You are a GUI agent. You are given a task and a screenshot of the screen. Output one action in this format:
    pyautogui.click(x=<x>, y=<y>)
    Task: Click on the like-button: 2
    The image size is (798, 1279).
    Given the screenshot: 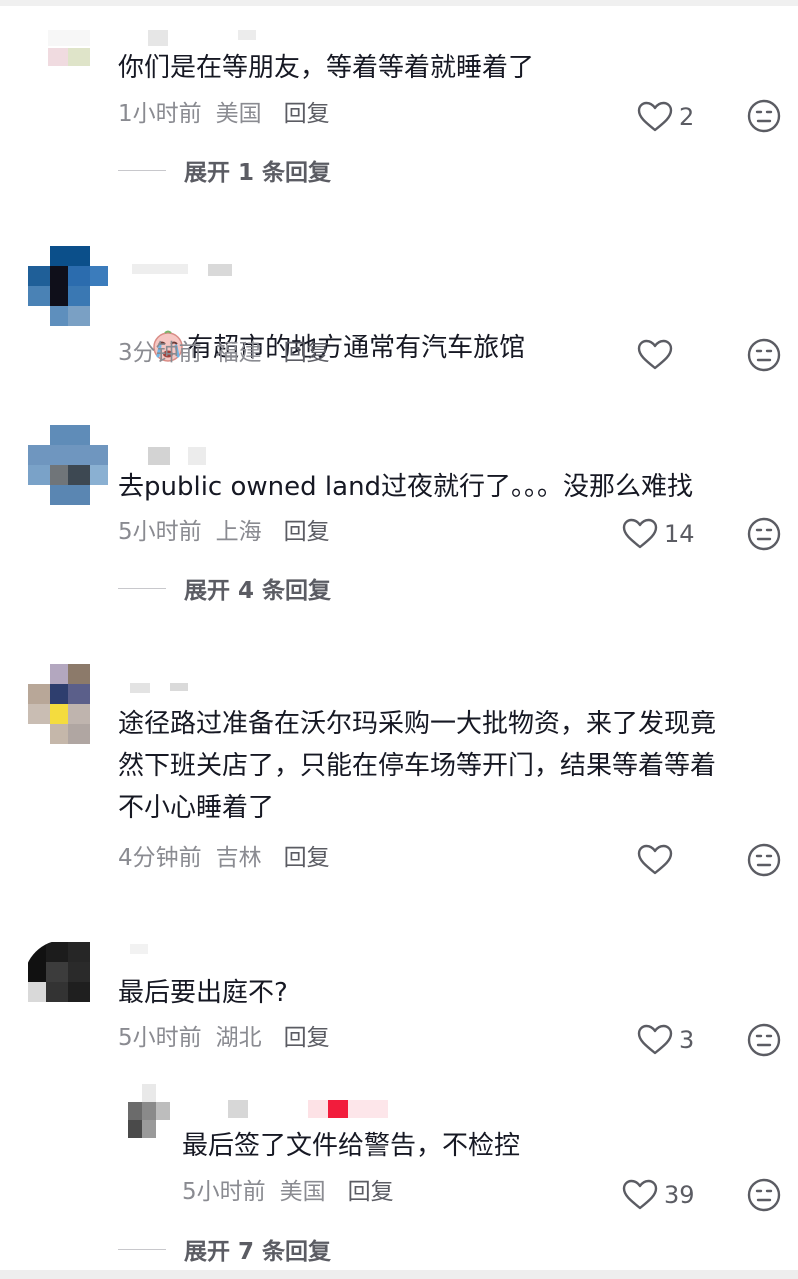 What is the action you would take?
    pyautogui.click(x=665, y=117)
    